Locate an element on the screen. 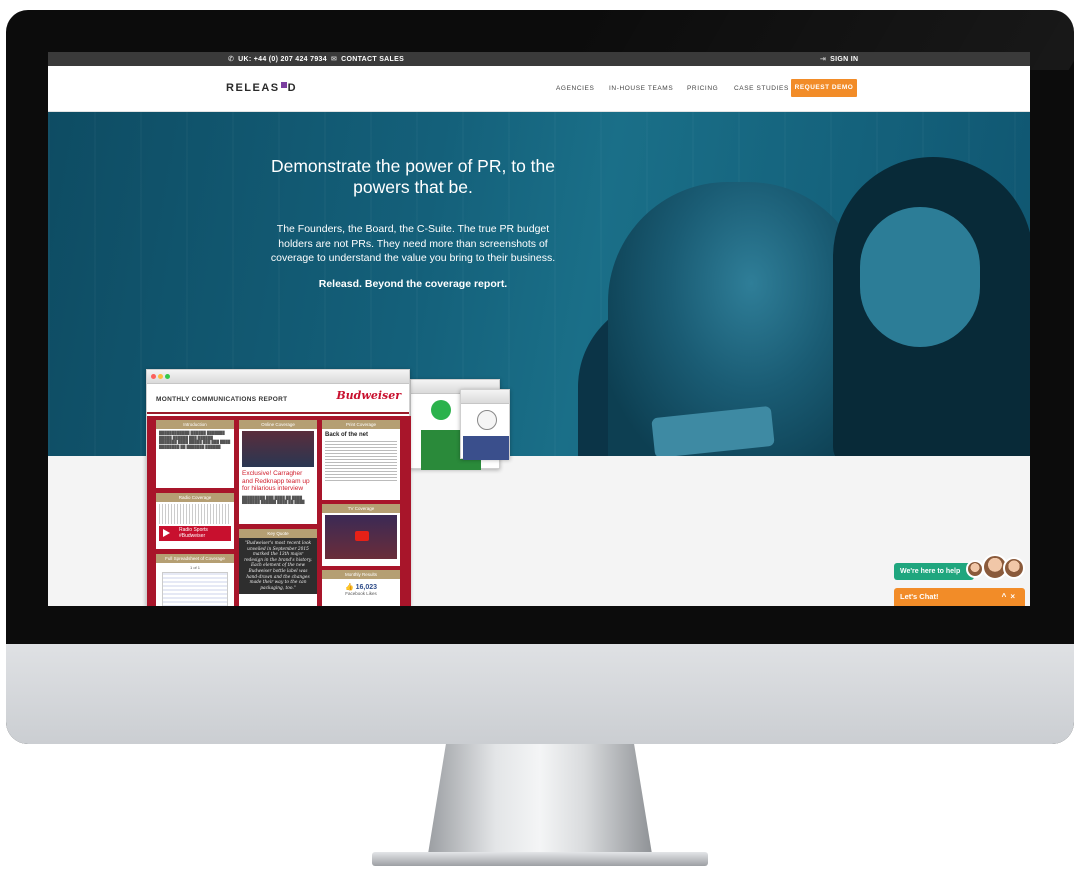  nav-agencies: AGENCIES is located at coordinates (575, 88).